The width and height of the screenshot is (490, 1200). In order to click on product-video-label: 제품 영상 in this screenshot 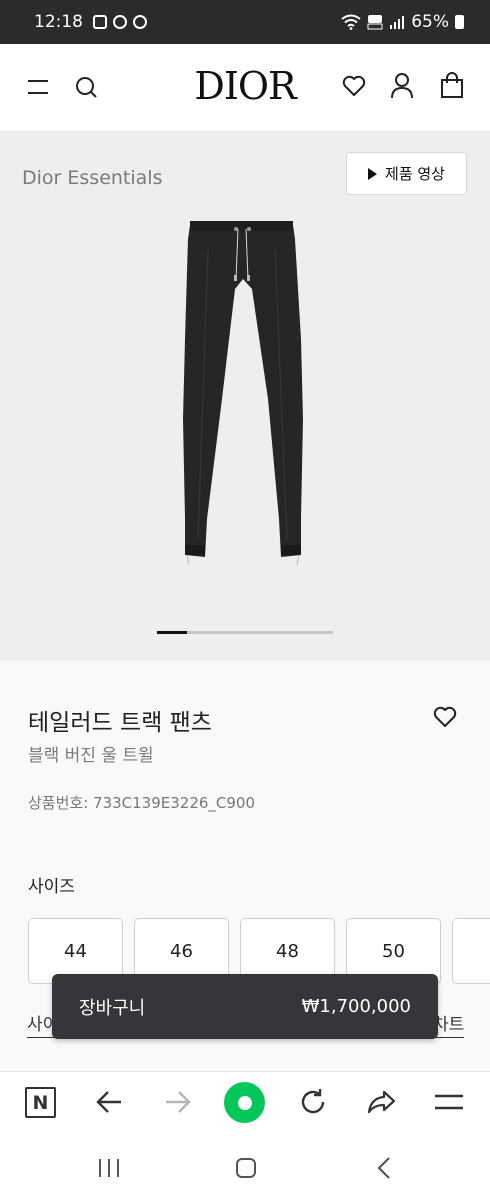, I will do `click(415, 174)`.